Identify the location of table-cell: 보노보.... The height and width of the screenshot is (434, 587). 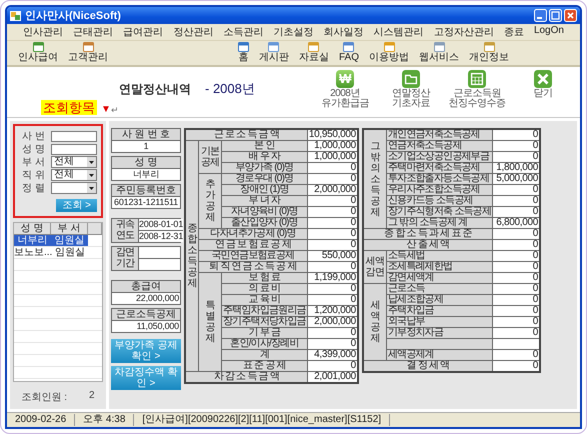
(33, 252).